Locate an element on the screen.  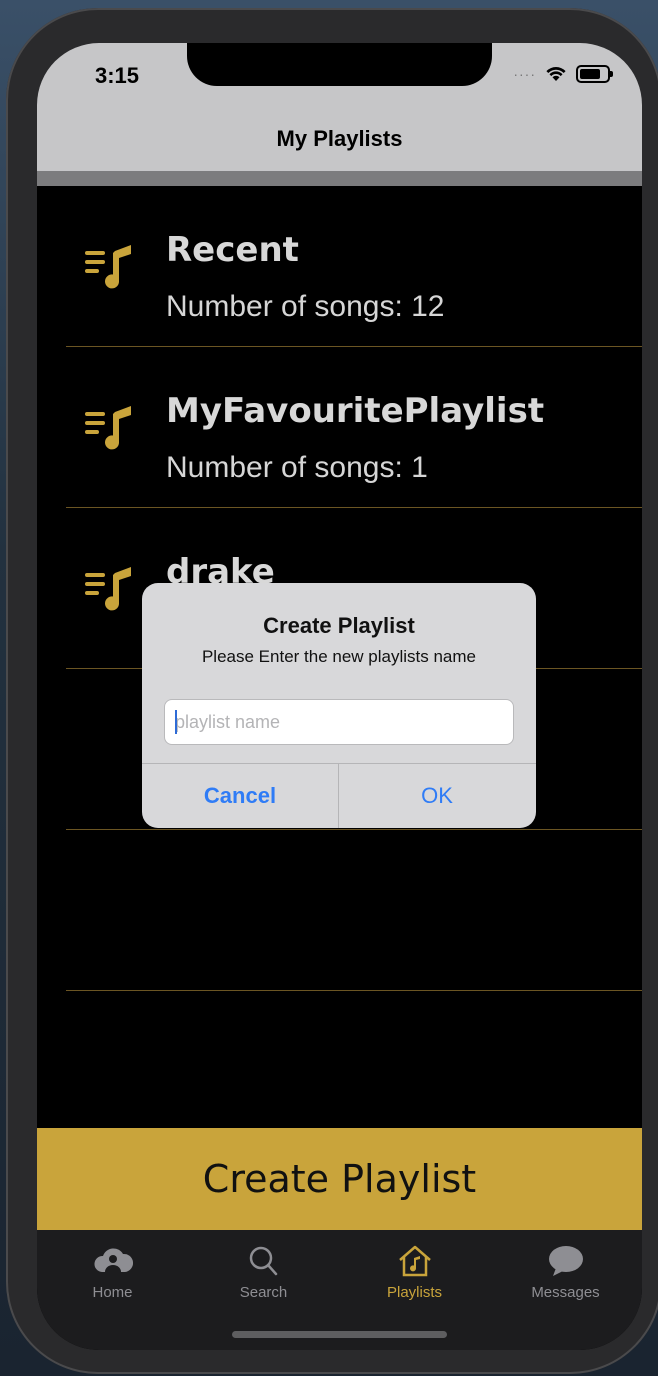
tab-label: Search is located at coordinates (263, 1292).